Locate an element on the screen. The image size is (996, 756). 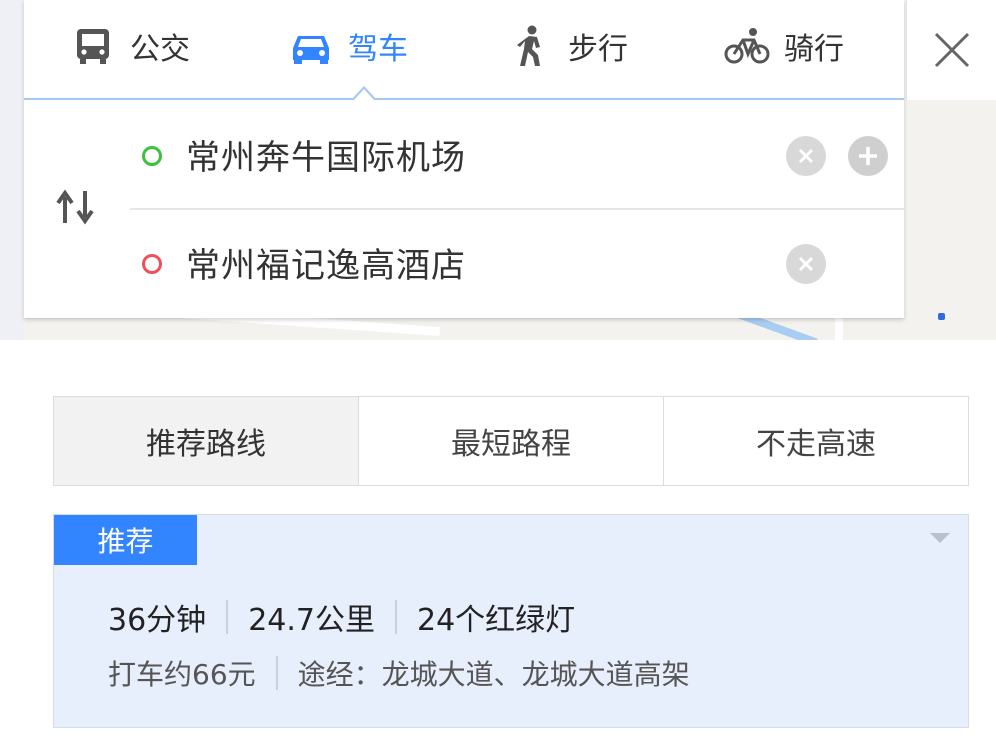
route-details: 打车约66元 途经：龙城大道、龙城大道高架 is located at coordinates (399, 673).